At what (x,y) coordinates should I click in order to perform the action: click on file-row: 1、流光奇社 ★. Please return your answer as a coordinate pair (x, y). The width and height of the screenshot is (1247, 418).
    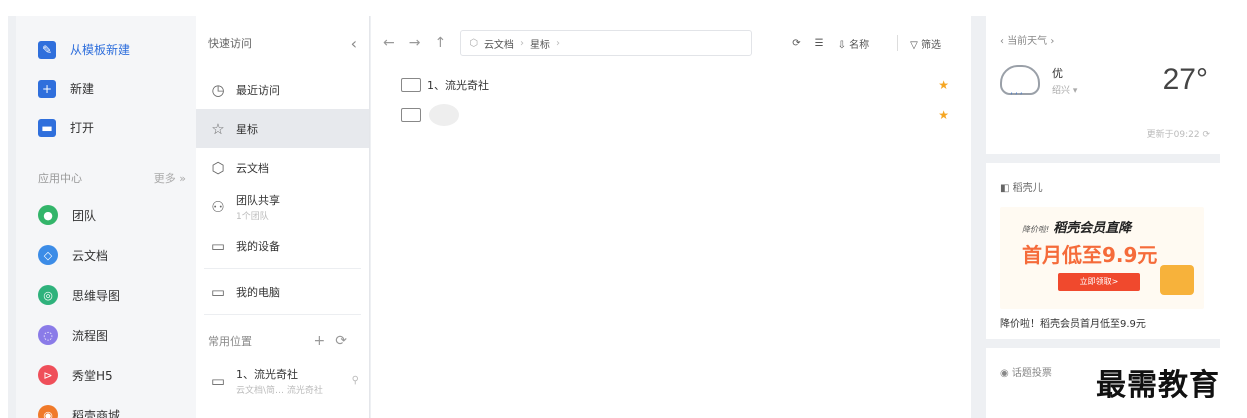
    Looking at the image, I should click on (671, 85).